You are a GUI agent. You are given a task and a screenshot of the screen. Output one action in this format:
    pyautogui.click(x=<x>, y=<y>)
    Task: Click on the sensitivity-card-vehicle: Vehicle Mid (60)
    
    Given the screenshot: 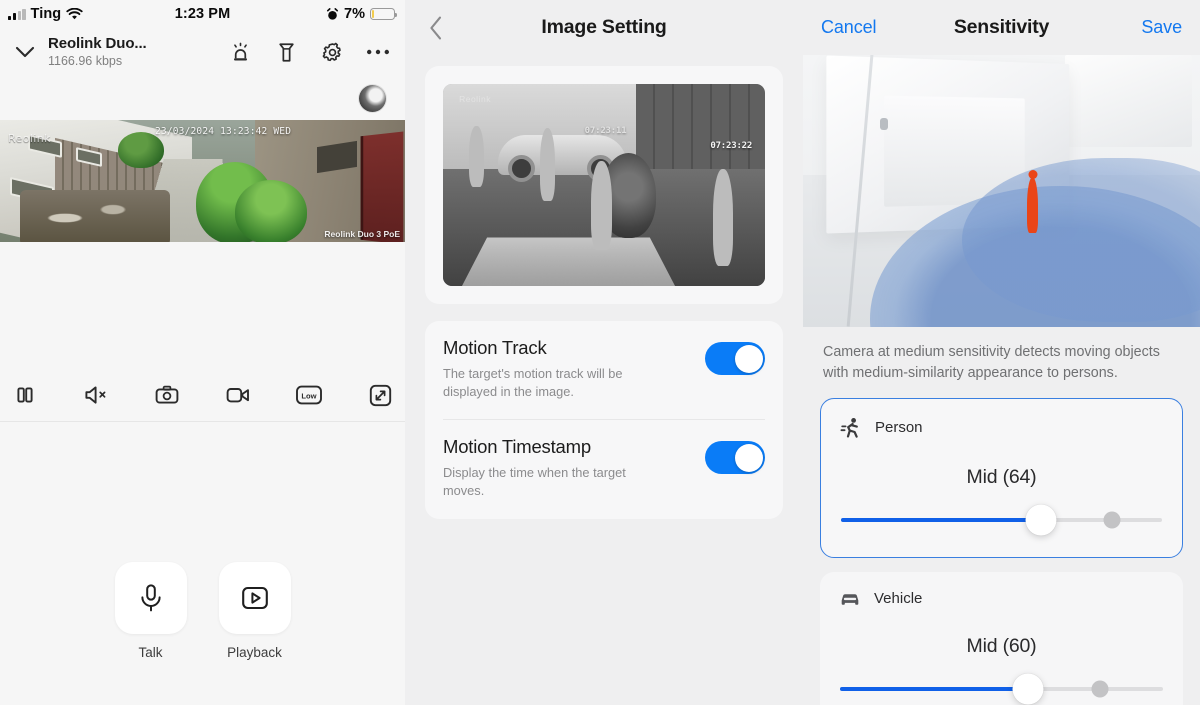 What is the action you would take?
    pyautogui.click(x=1001, y=638)
    